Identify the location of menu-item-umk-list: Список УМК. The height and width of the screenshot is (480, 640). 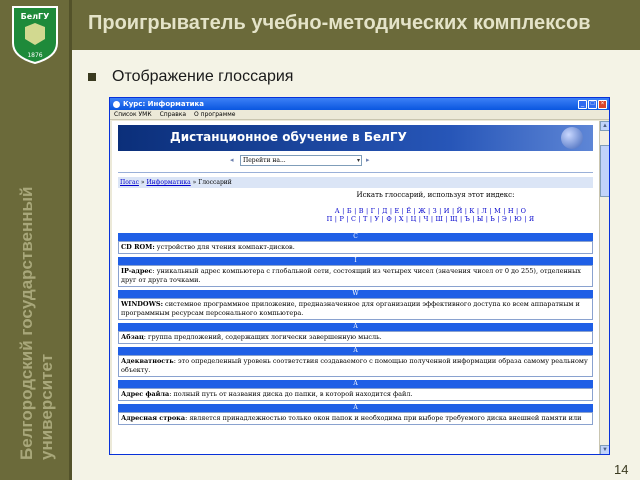
(133, 114).